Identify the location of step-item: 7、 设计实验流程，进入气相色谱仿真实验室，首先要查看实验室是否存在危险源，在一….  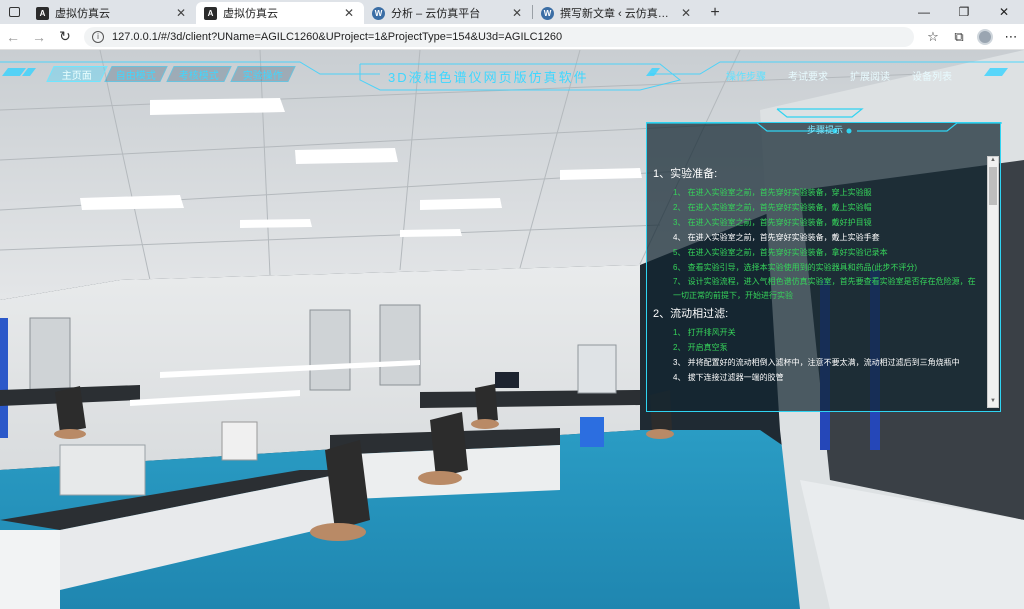
(824, 288).